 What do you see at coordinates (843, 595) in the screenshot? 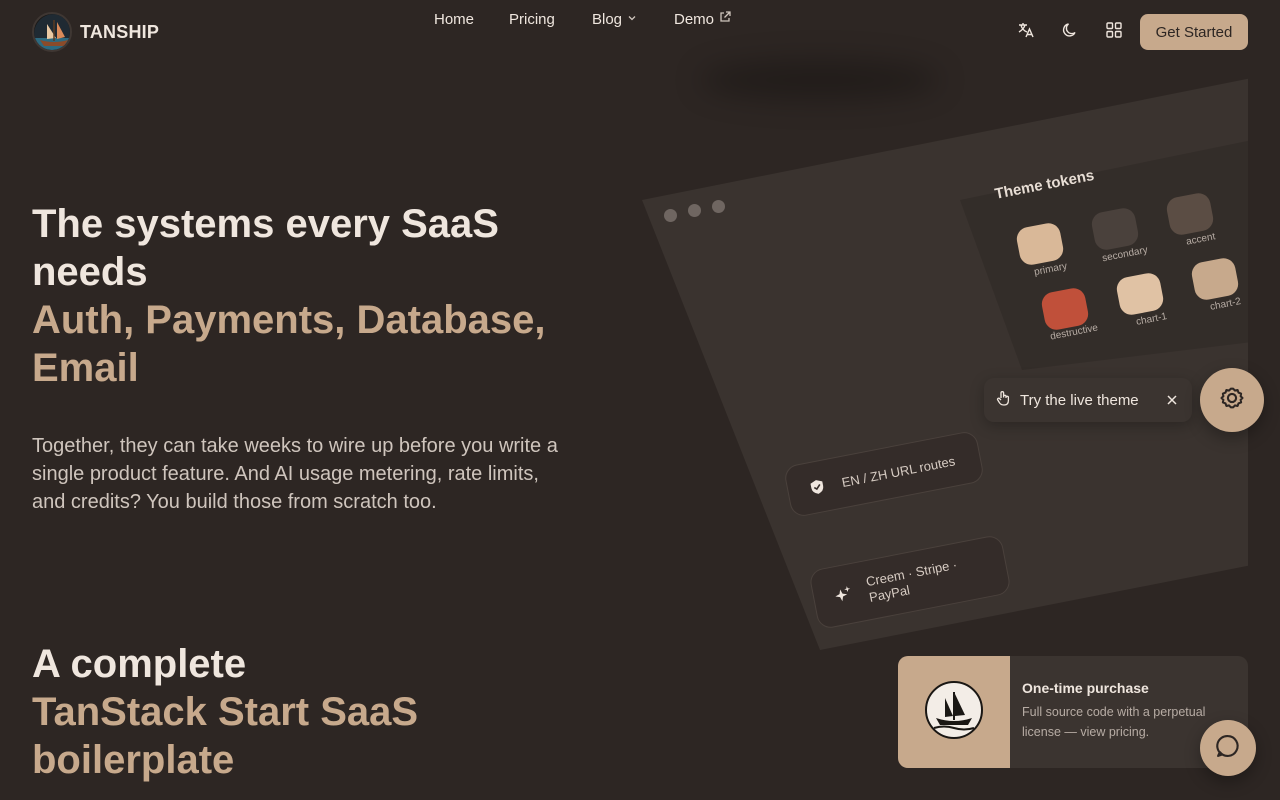
I see `sparkles-icon` at bounding box center [843, 595].